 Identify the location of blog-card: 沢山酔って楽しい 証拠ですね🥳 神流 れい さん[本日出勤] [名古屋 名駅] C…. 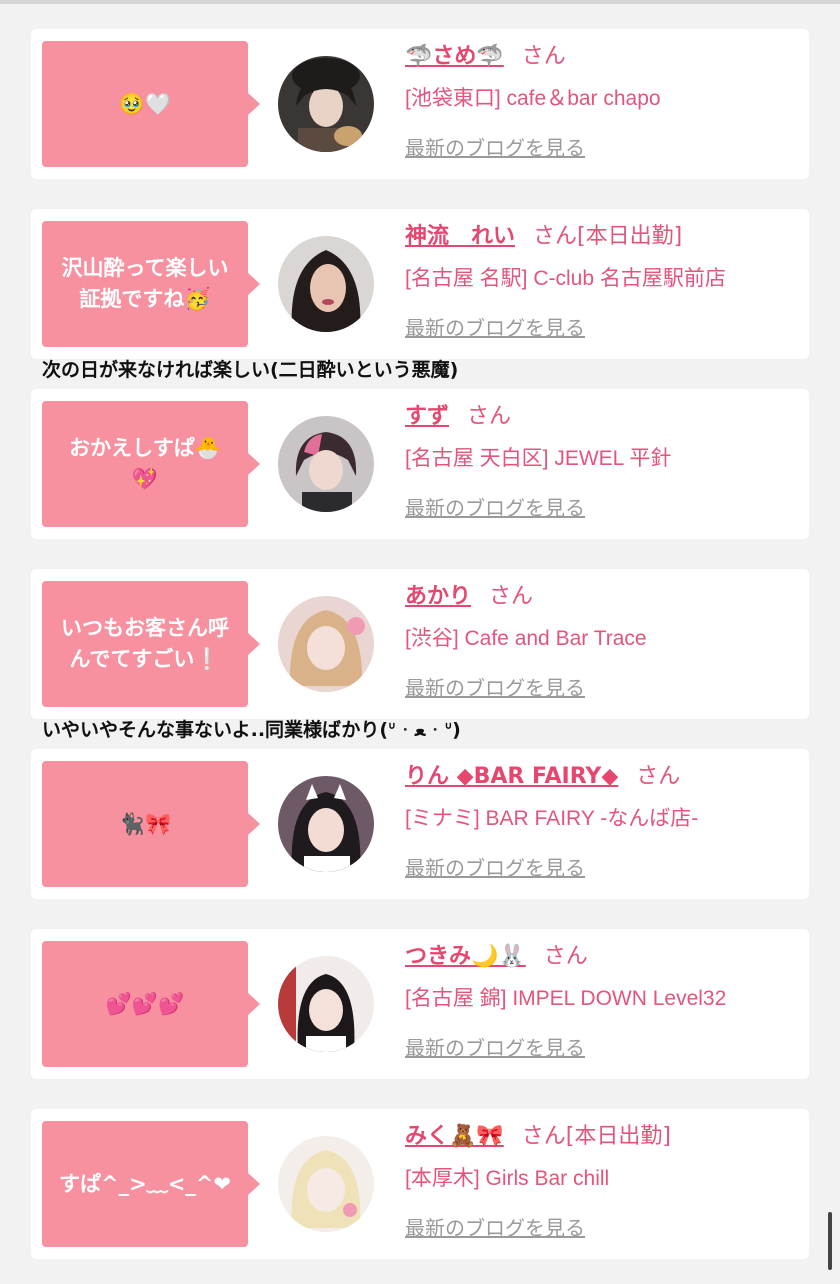
(420, 284).